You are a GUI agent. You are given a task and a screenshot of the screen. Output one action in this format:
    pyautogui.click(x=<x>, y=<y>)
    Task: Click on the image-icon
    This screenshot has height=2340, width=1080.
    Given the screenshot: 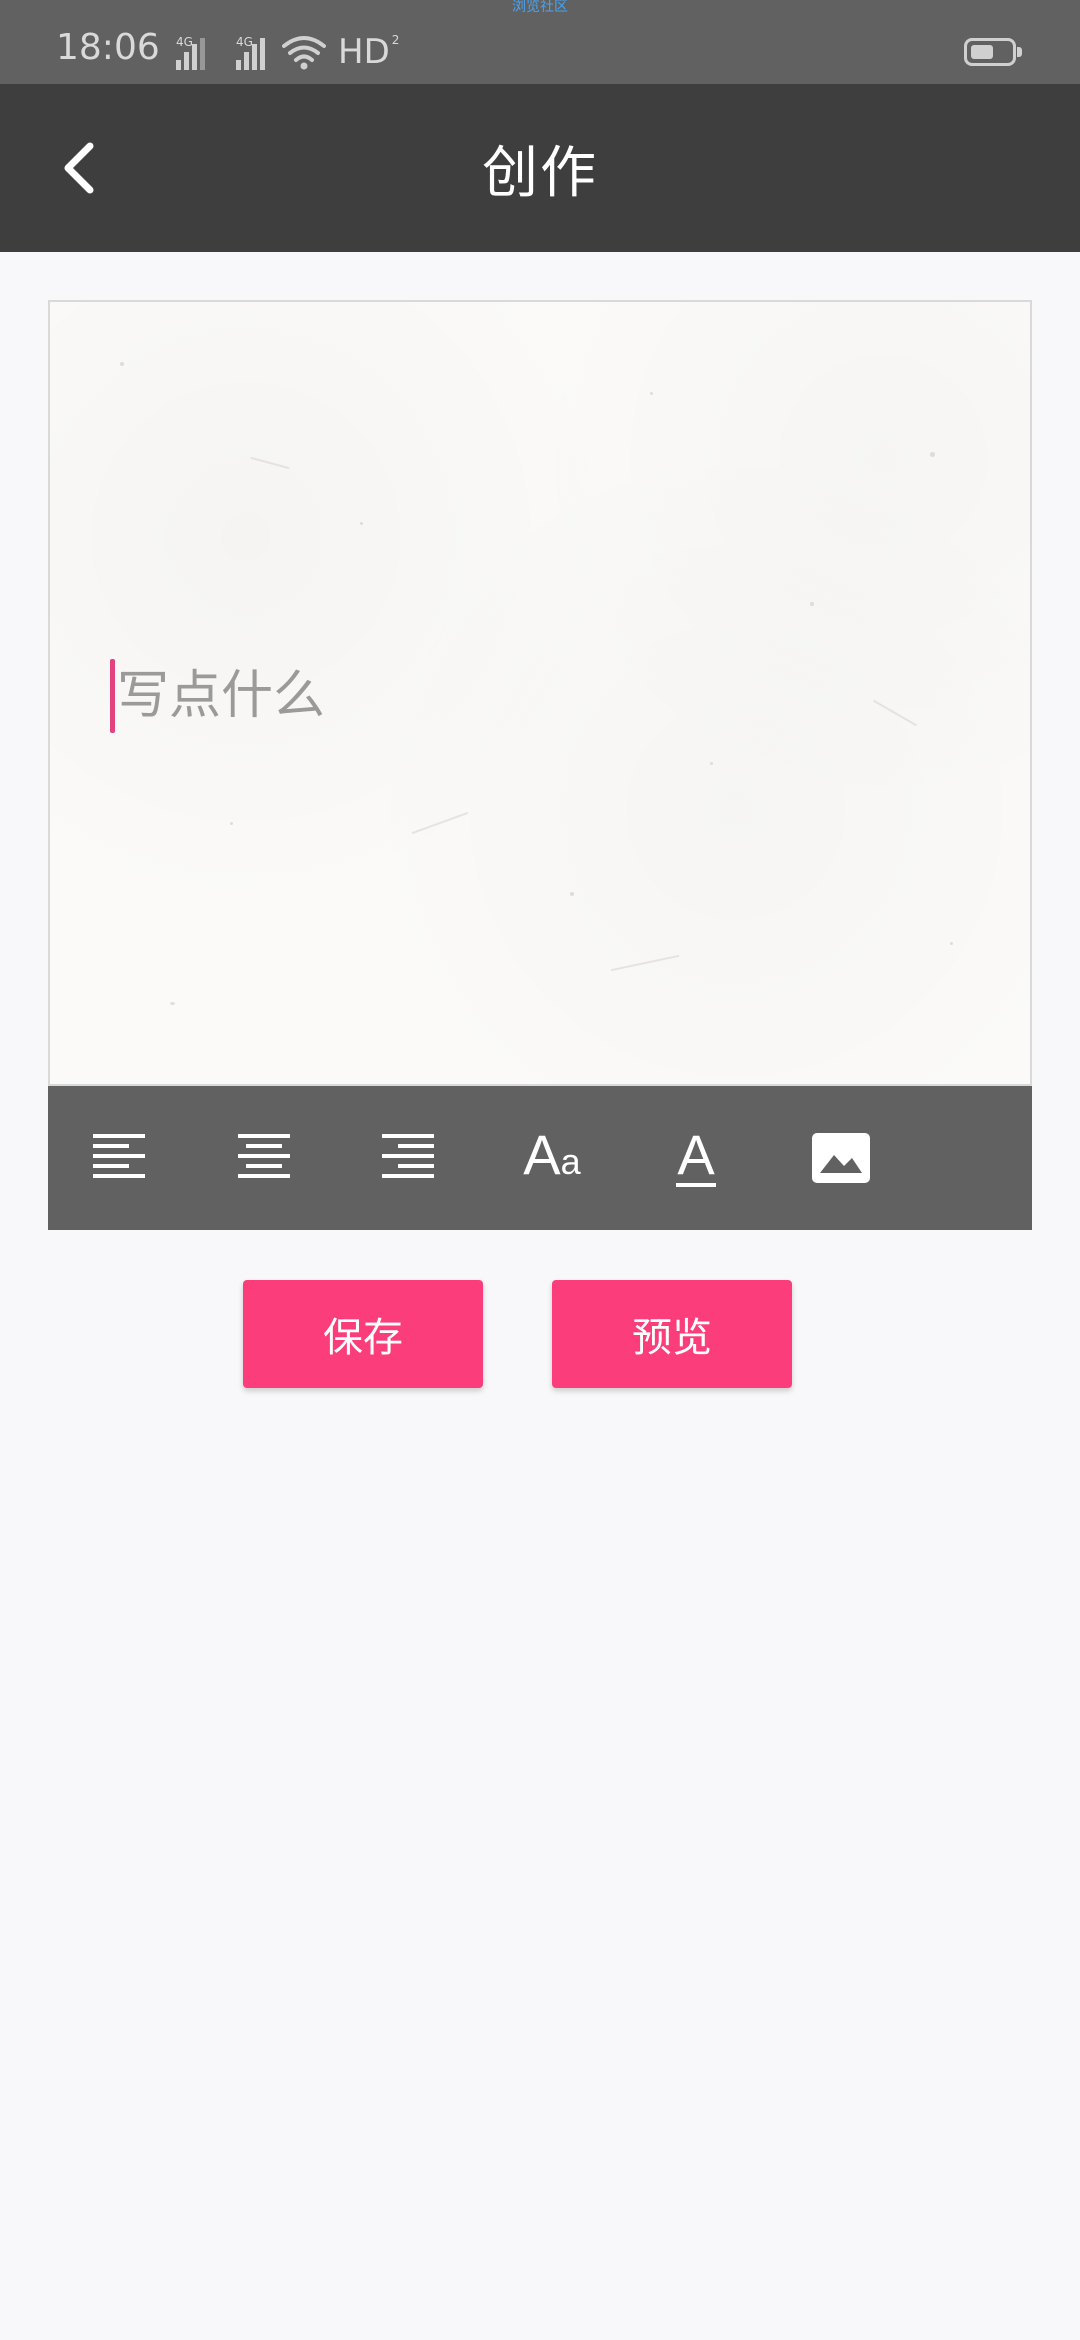 What is the action you would take?
    pyautogui.click(x=841, y=1158)
    